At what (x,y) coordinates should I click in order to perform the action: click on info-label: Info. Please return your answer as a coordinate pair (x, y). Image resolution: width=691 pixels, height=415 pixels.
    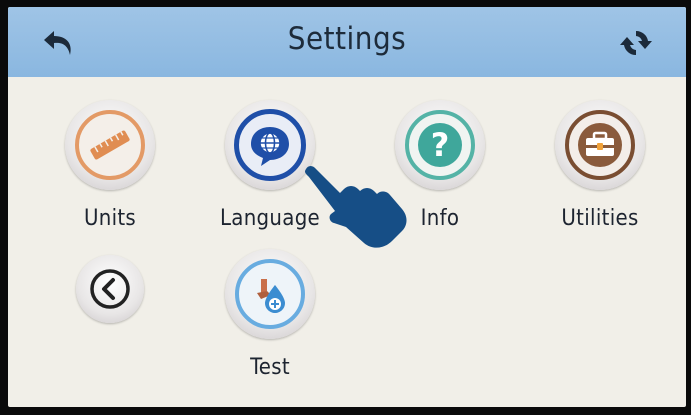
    Looking at the image, I should click on (440, 218).